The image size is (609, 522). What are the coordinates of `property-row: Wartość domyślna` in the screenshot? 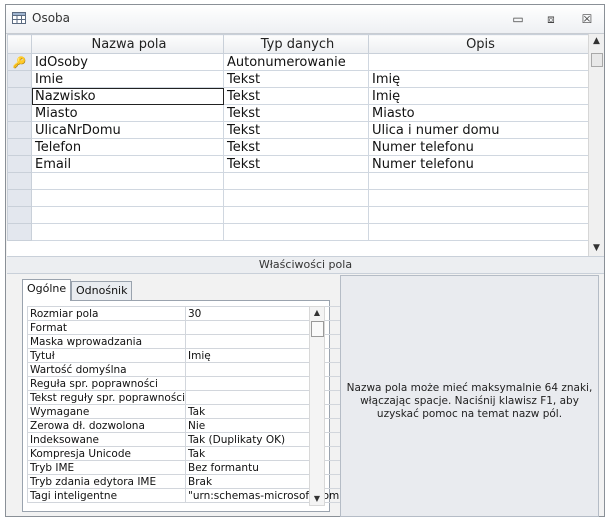 It's located at (185, 369).